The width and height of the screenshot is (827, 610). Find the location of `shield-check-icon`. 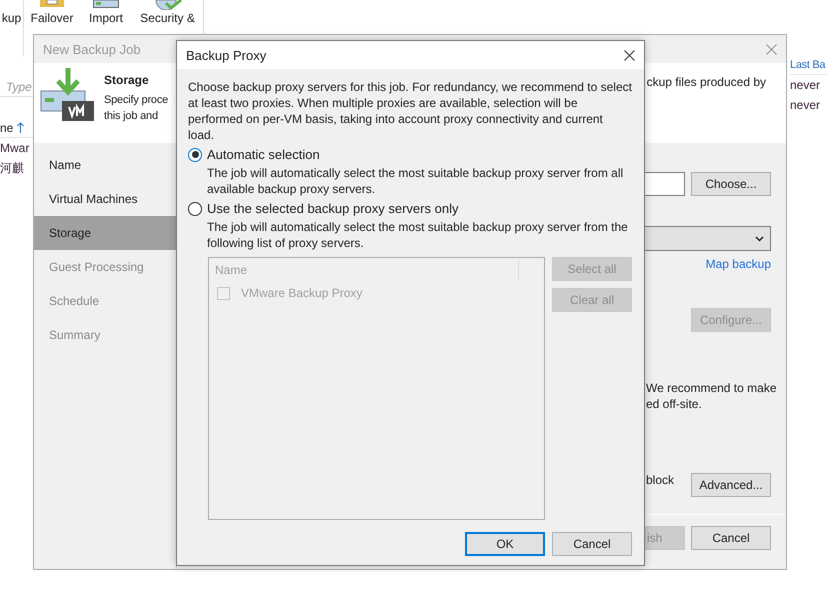

shield-check-icon is located at coordinates (168, 5).